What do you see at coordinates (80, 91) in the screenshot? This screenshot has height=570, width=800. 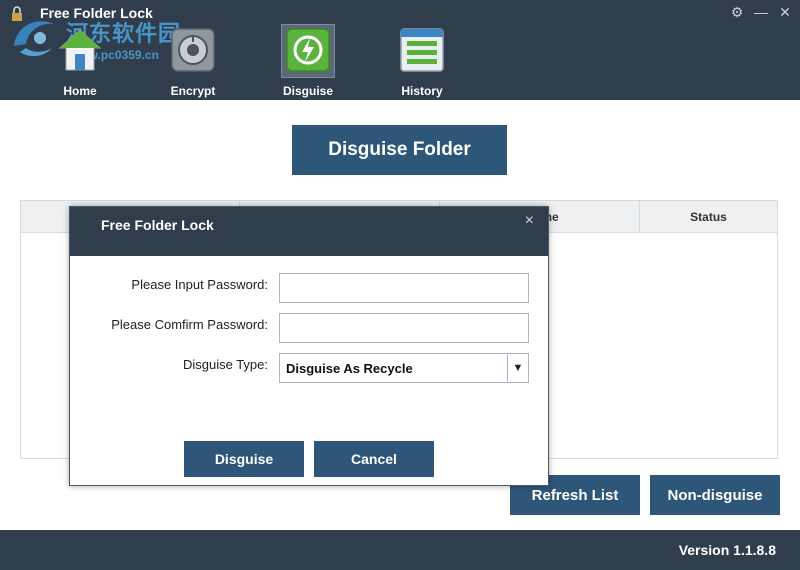 I see `nav-home-label: Home` at bounding box center [80, 91].